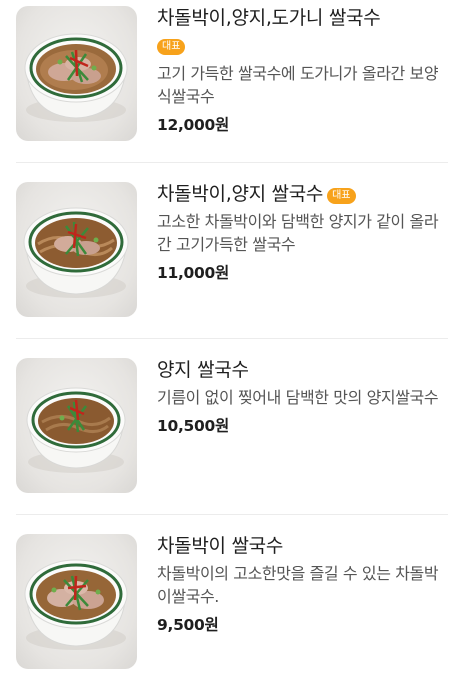 This screenshot has height=689, width=466. Describe the element at coordinates (303, 47) in the screenshot. I see `badge-row: 대표` at that location.